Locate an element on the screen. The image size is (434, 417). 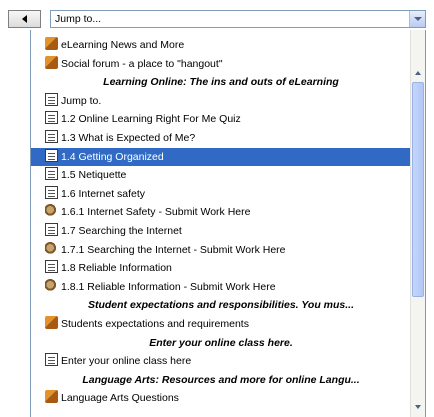
chevron-up-icon is located at coordinates (418, 73).